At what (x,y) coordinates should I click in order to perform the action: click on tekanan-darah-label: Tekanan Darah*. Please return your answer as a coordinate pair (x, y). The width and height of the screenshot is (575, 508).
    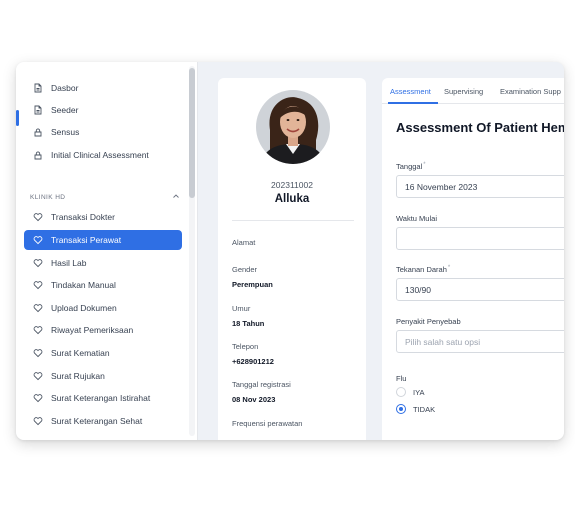
    Looking at the image, I should click on (423, 269).